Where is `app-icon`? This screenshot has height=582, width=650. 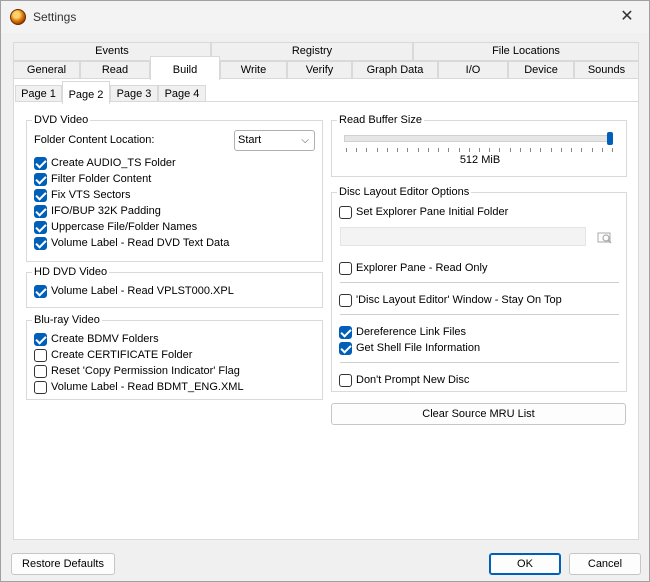
app-icon is located at coordinates (18, 17).